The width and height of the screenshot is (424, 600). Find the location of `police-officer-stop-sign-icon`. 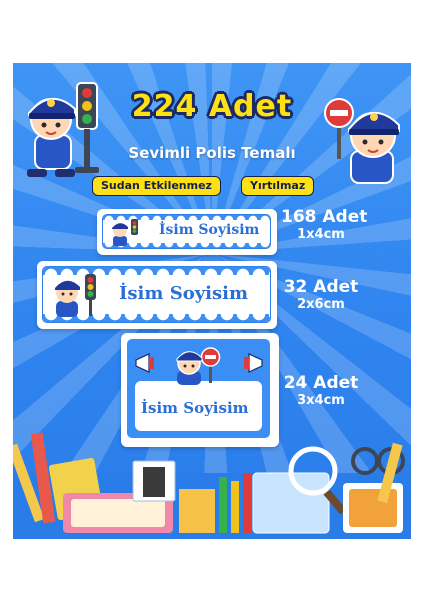

police-officer-stop-sign-icon is located at coordinates (198, 366).